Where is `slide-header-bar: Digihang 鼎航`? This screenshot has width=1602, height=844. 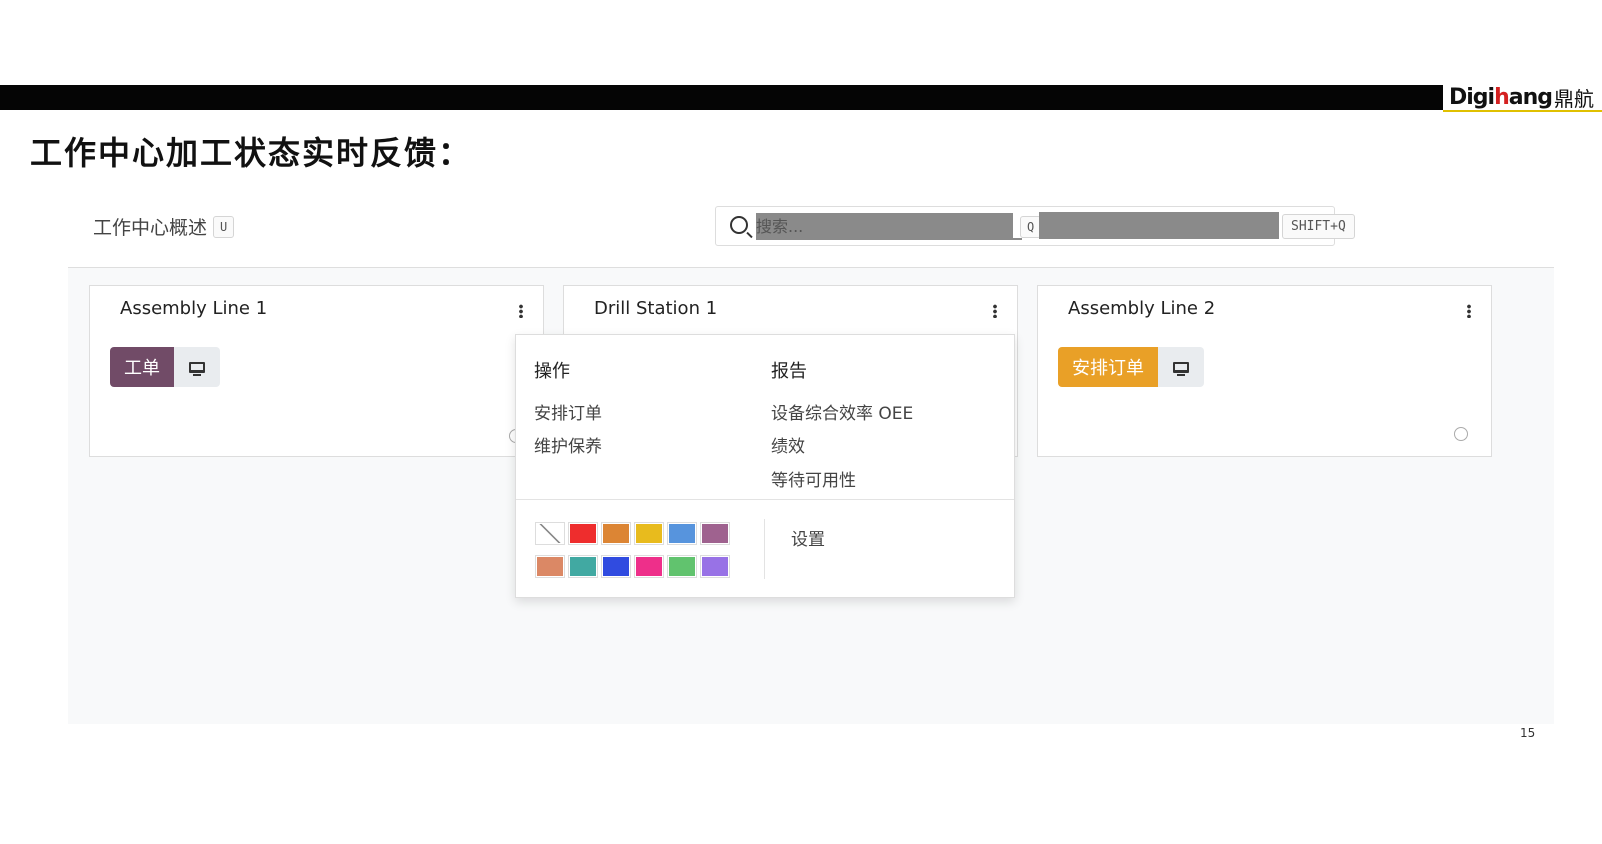 slide-header-bar: Digihang 鼎航 is located at coordinates (801, 98).